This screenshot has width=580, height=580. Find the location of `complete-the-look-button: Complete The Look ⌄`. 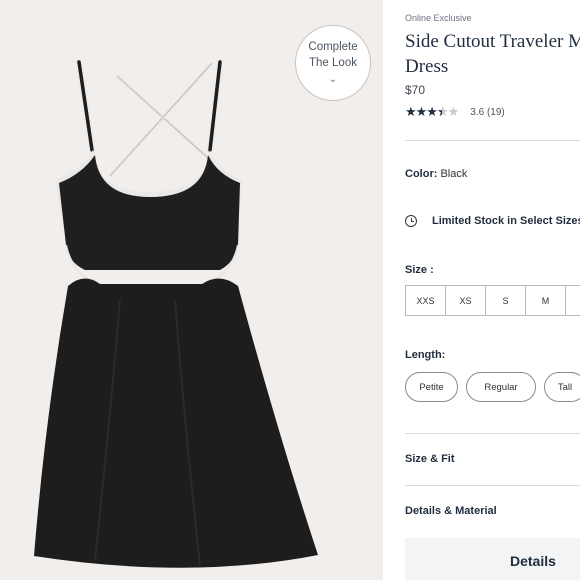

complete-the-look-button: Complete The Look ⌄ is located at coordinates (333, 63).